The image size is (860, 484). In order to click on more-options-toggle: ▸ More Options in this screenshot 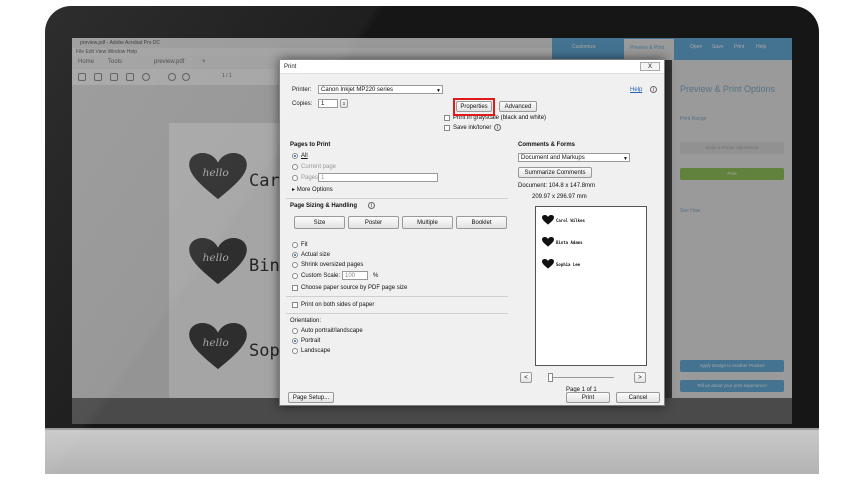, I will do `click(312, 189)`.